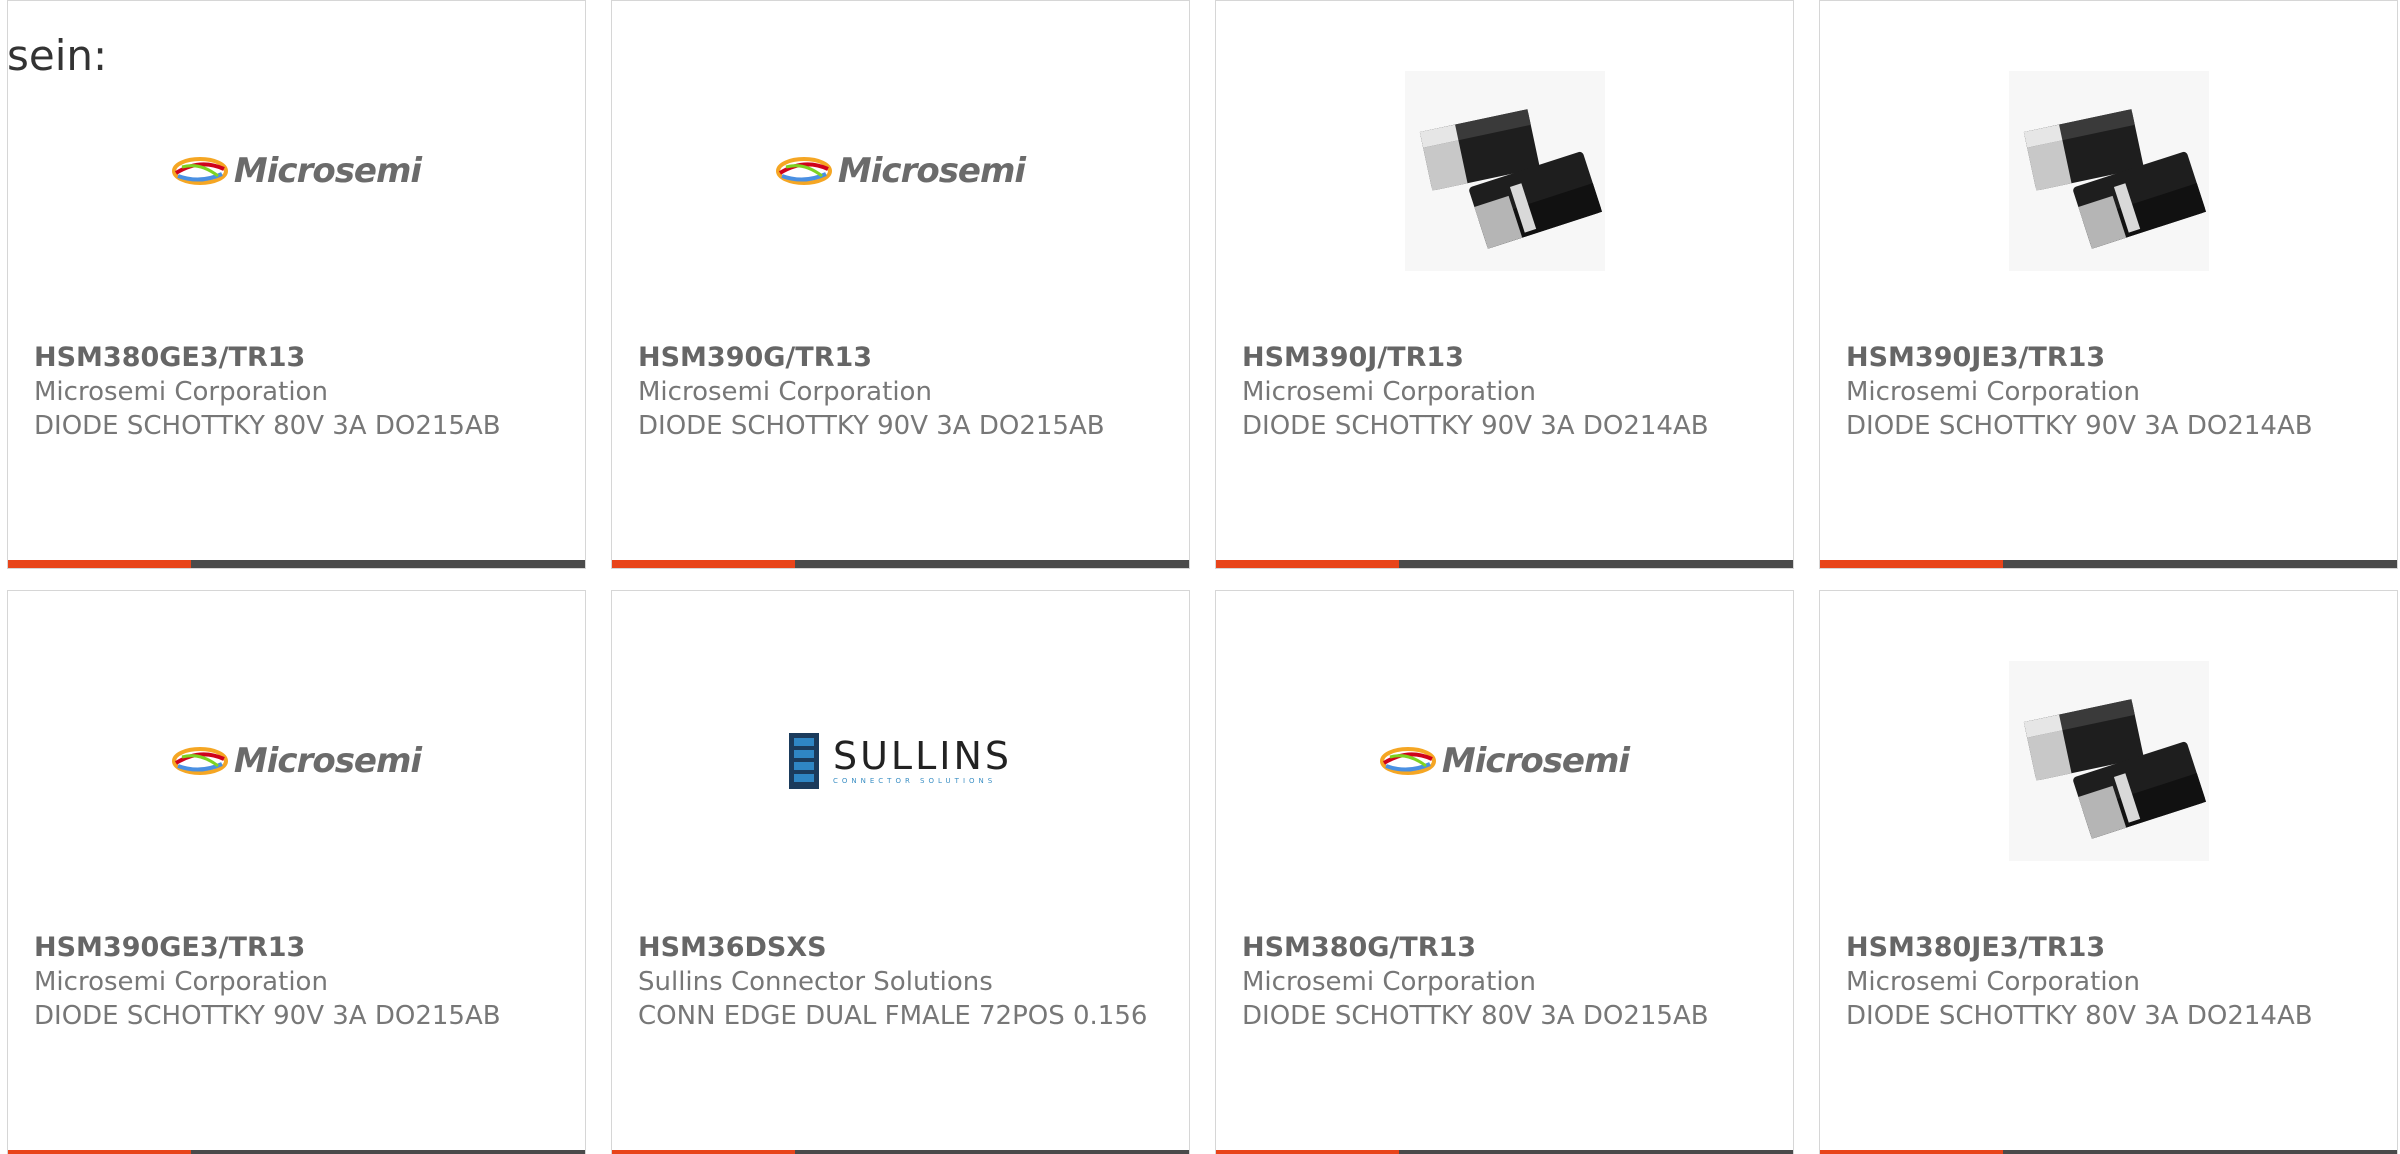 This screenshot has width=2400, height=1154. What do you see at coordinates (1502, 948) in the screenshot?
I see `part-number: HSM380G/TR13` at bounding box center [1502, 948].